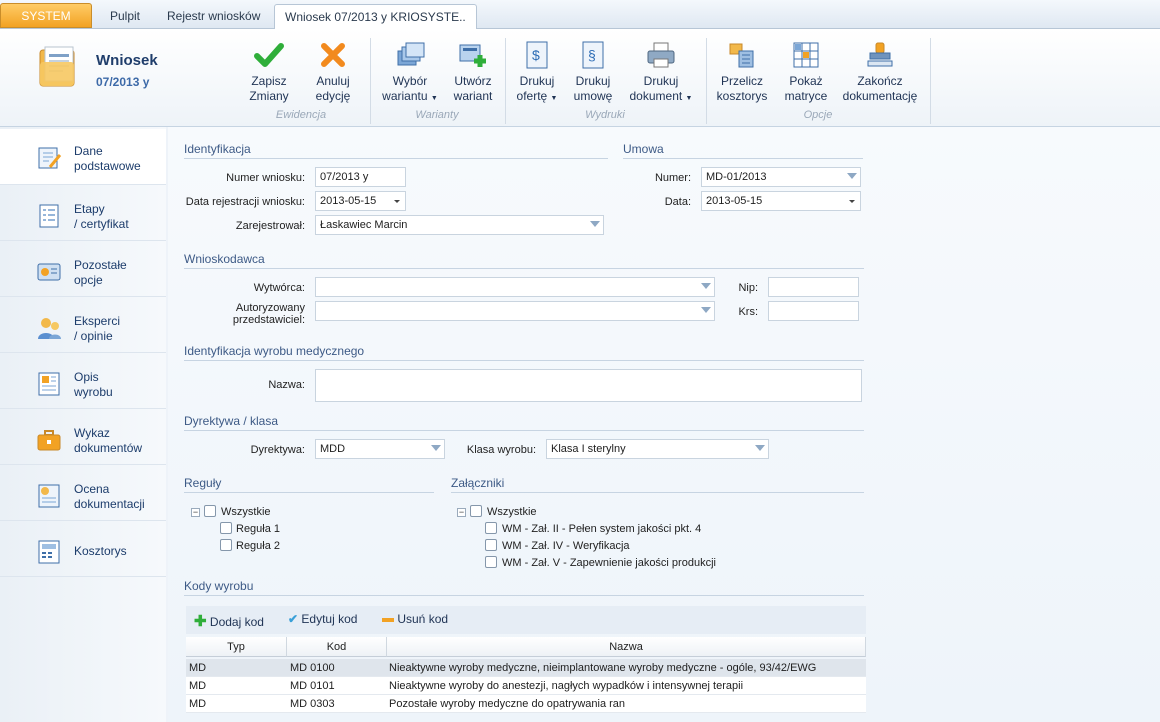  Describe the element at coordinates (279, 288) in the screenshot. I see `wytworca-label: Wytwórca:` at that location.